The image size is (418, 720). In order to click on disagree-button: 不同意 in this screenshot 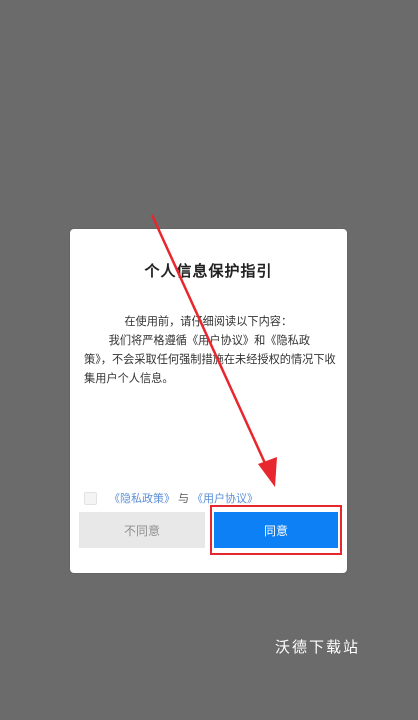, I will do `click(142, 530)`.